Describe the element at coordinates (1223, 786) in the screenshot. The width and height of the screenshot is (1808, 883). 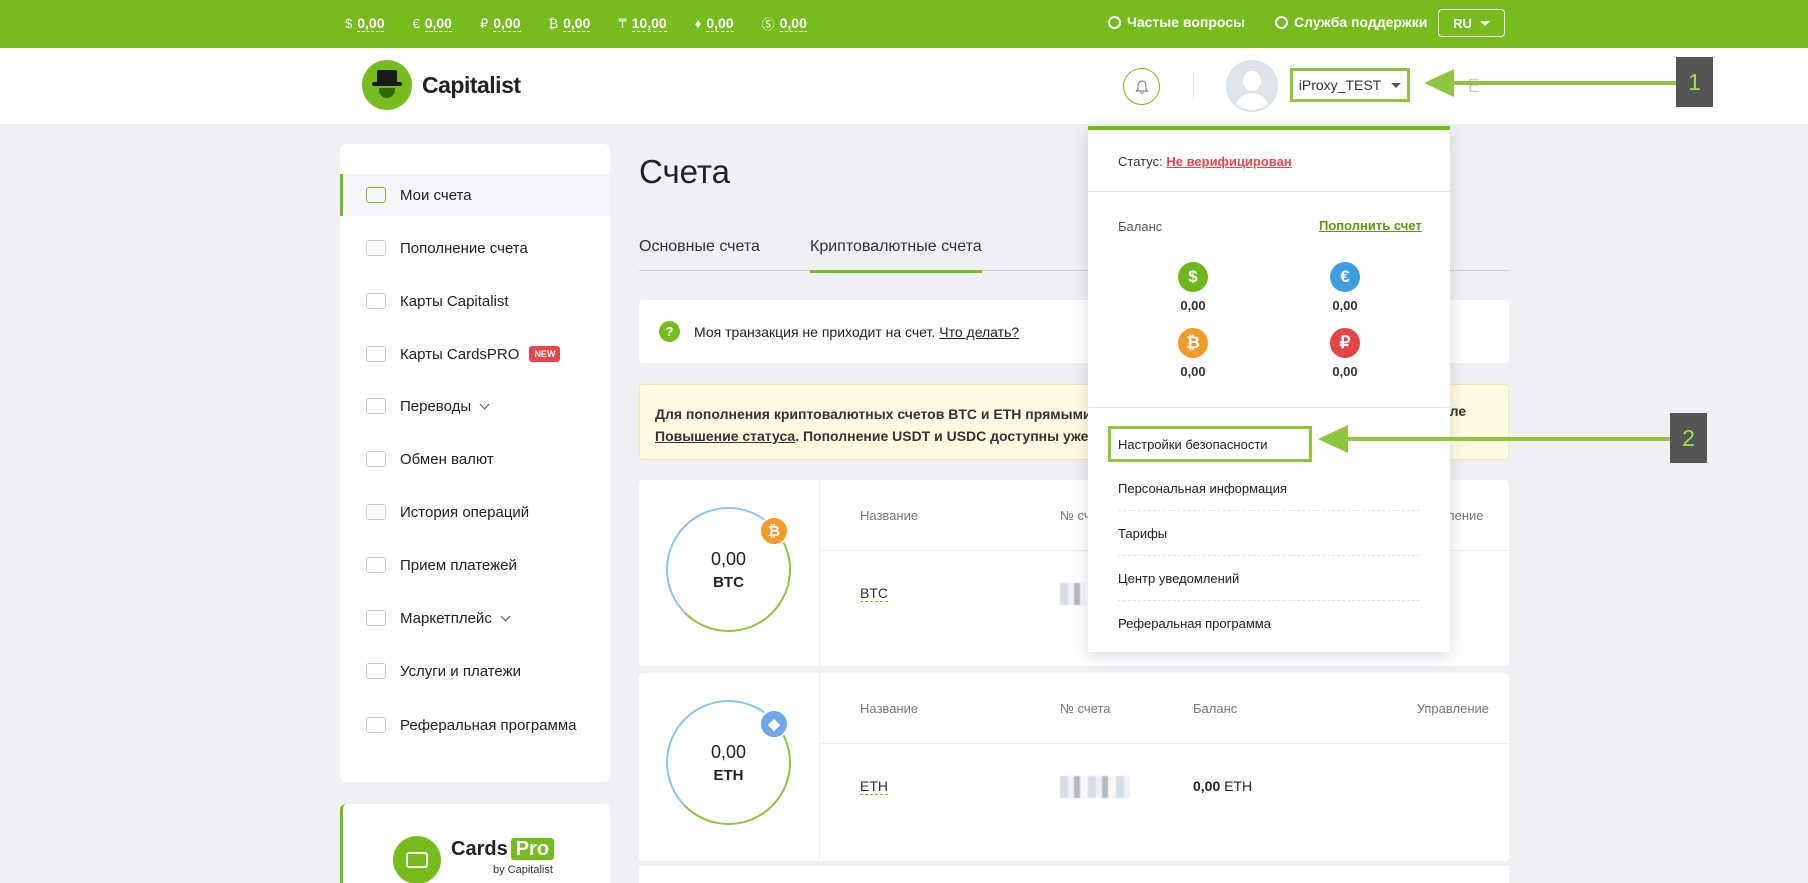
I see `account-balance: 0,00 ETH` at that location.